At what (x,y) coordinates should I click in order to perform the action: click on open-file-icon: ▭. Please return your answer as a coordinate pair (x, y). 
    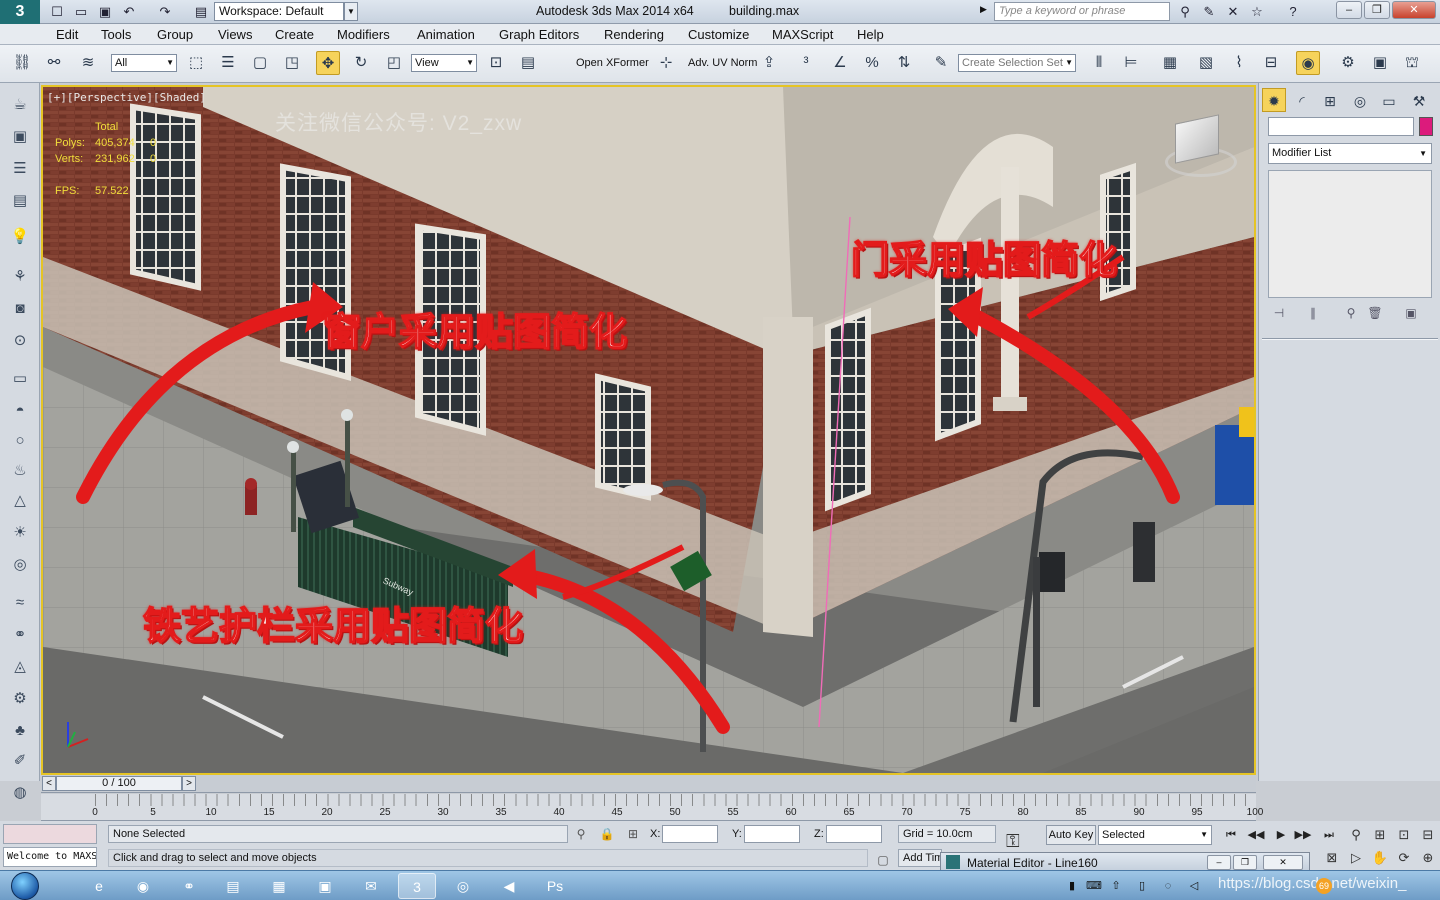
    Looking at the image, I should click on (81, 12).